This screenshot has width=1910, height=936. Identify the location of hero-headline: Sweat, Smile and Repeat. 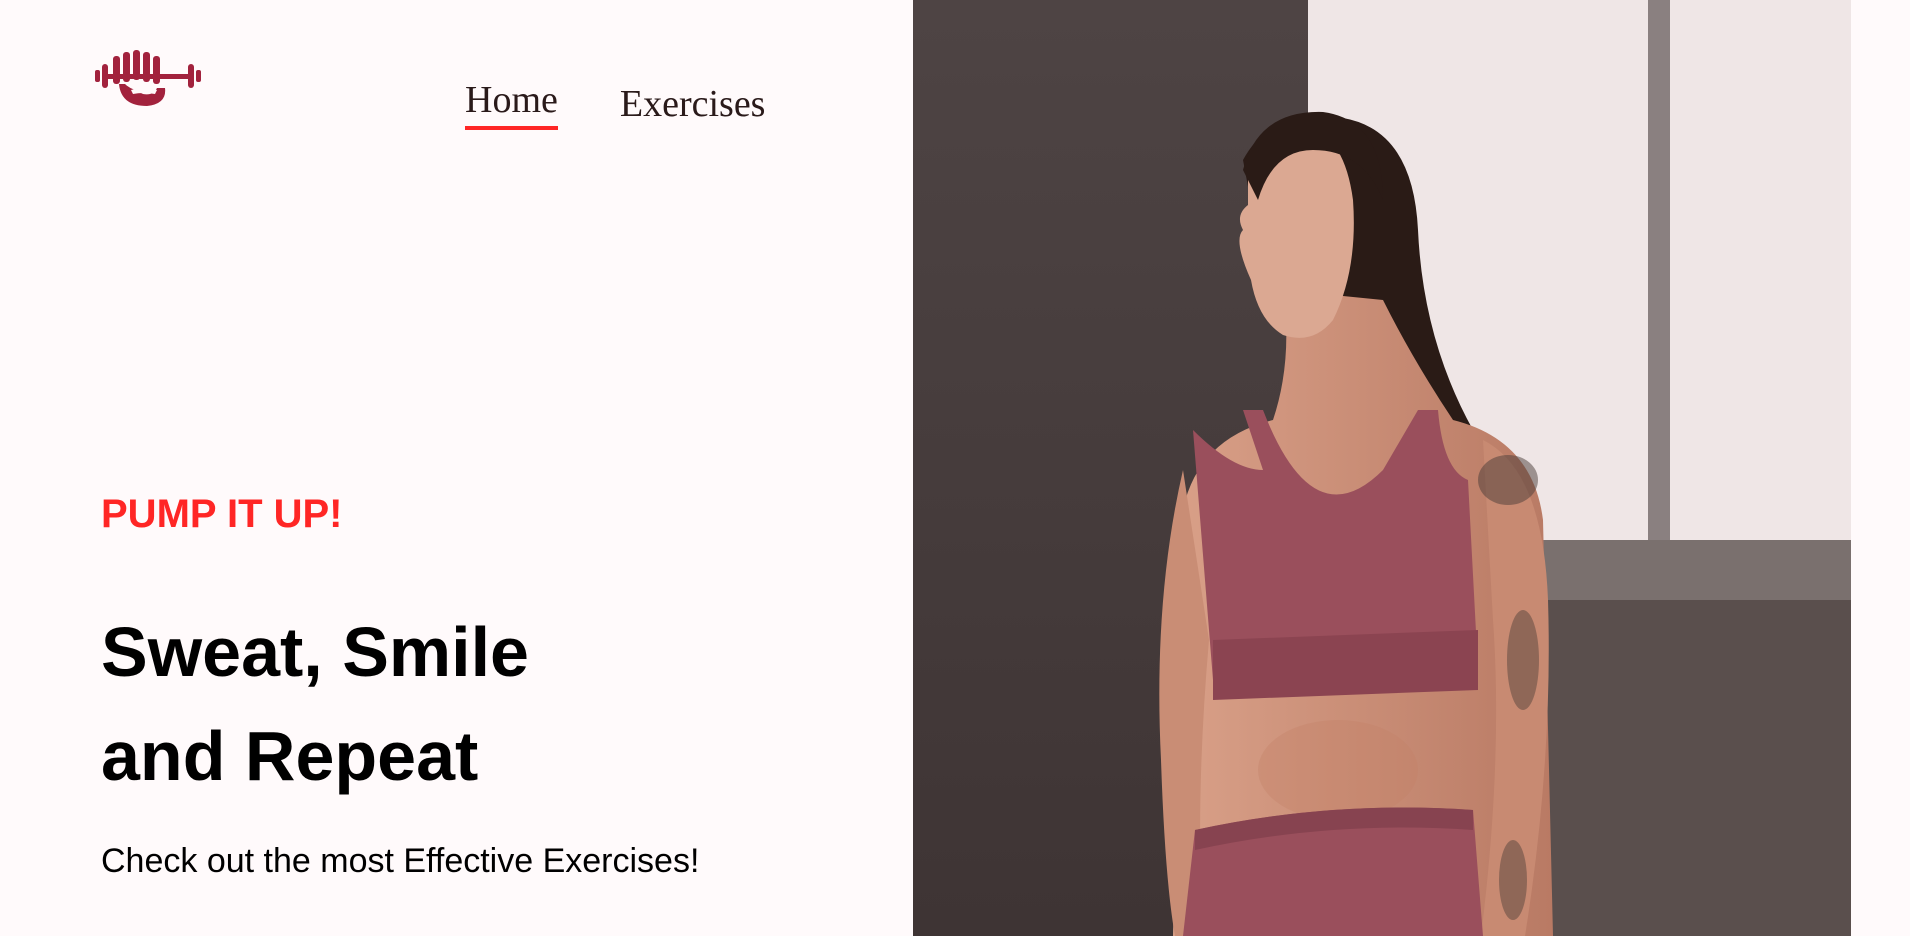
(451, 704).